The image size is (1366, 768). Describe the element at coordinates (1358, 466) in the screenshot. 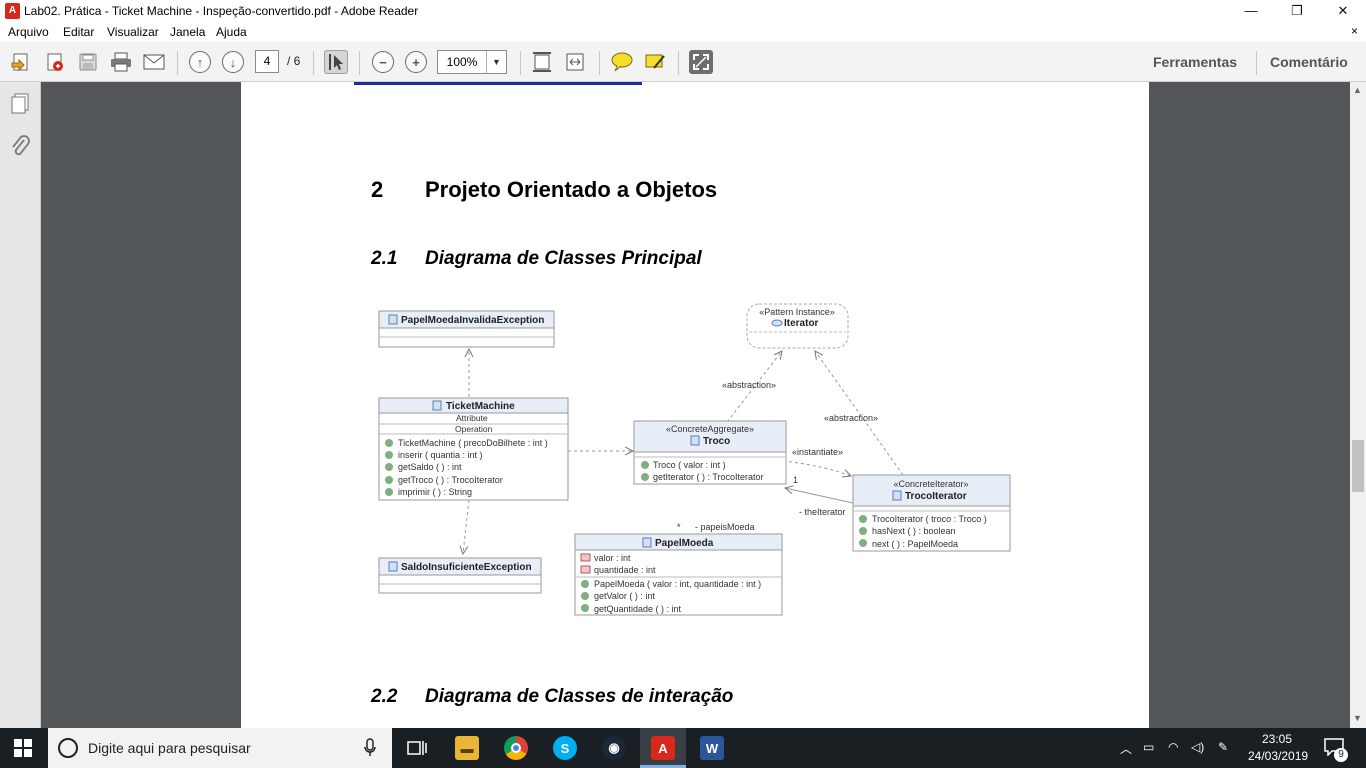

I see `scroll-thumb` at that location.